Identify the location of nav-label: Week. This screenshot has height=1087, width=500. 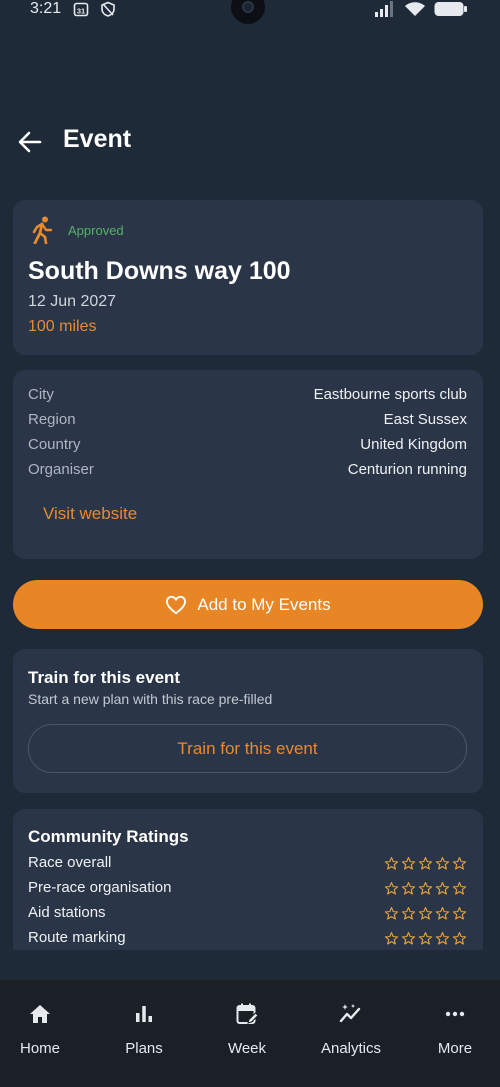
(247, 1048).